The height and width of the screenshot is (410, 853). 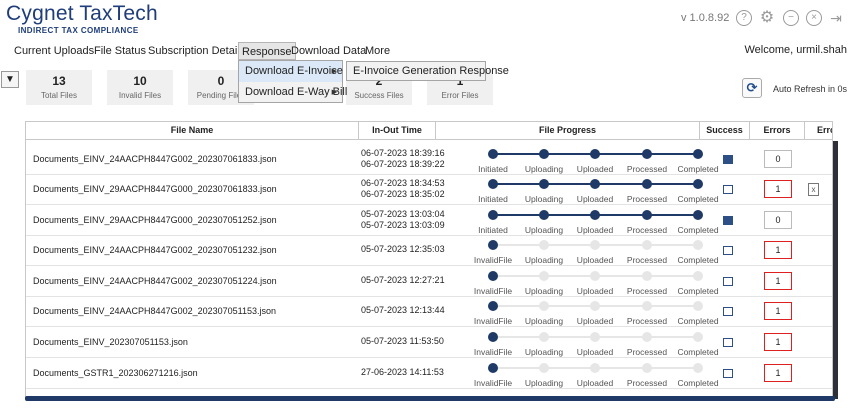 I want to click on menu-subscription-details: Subscription Details, so click(x=196, y=51).